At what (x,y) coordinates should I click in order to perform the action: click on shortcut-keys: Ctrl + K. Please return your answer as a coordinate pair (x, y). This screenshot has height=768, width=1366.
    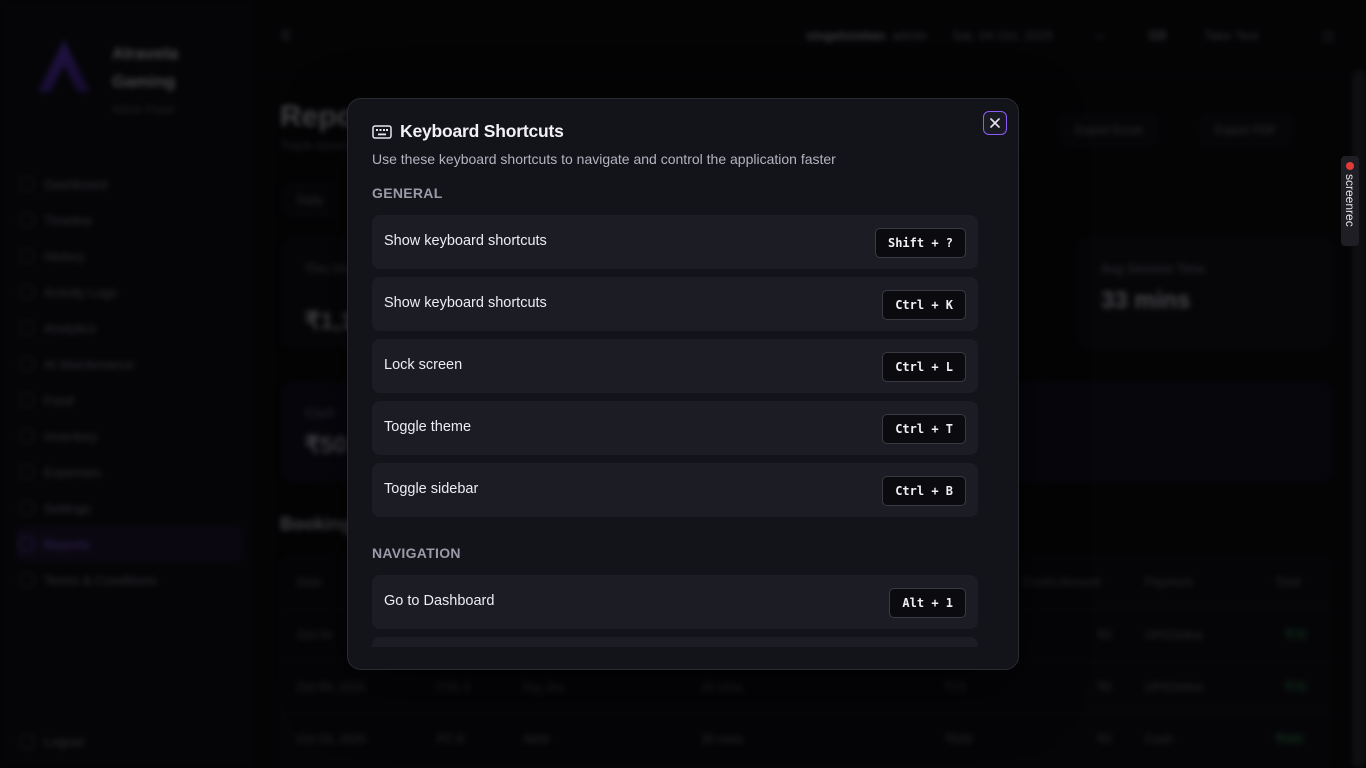
    Looking at the image, I should click on (924, 305).